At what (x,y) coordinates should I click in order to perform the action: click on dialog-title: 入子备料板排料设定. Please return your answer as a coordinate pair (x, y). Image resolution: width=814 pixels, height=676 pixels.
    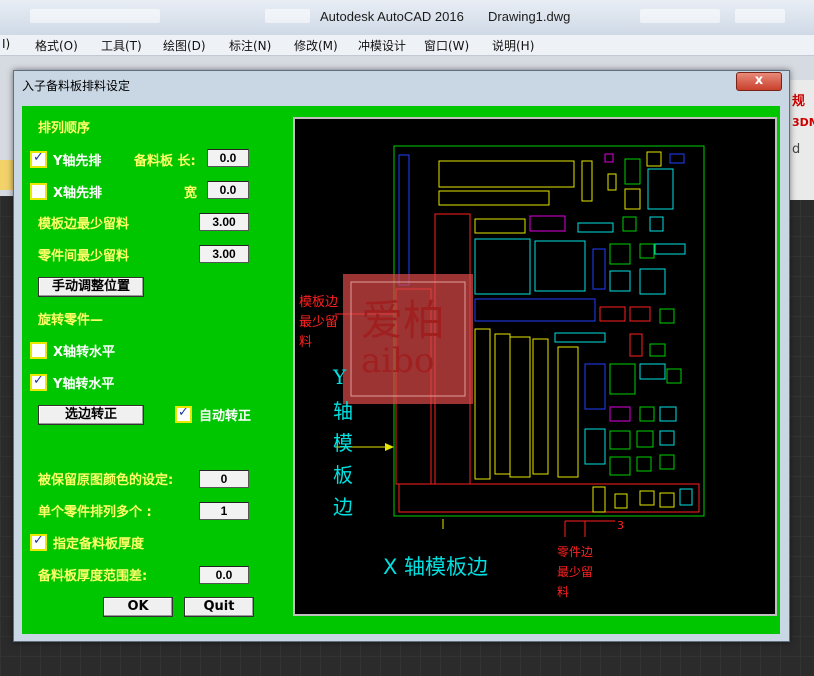
    Looking at the image, I should click on (76, 86).